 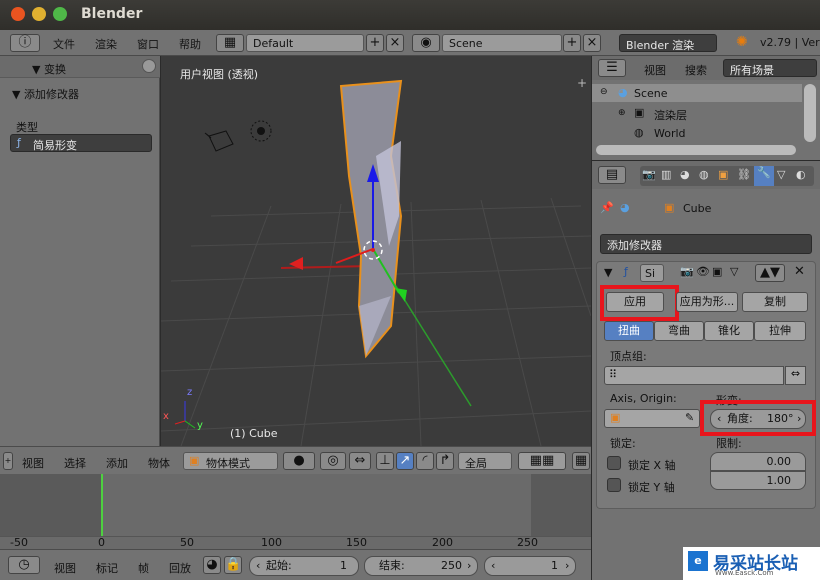 What do you see at coordinates (614, 485) in the screenshot?
I see `lock-y-checkbox` at bounding box center [614, 485].